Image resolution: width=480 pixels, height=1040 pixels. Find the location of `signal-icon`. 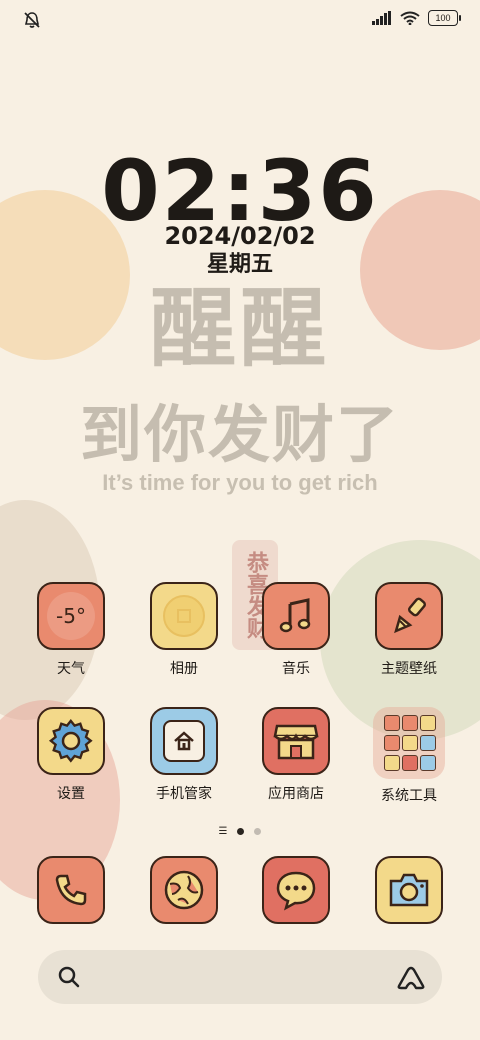

signal-icon is located at coordinates (381, 18).